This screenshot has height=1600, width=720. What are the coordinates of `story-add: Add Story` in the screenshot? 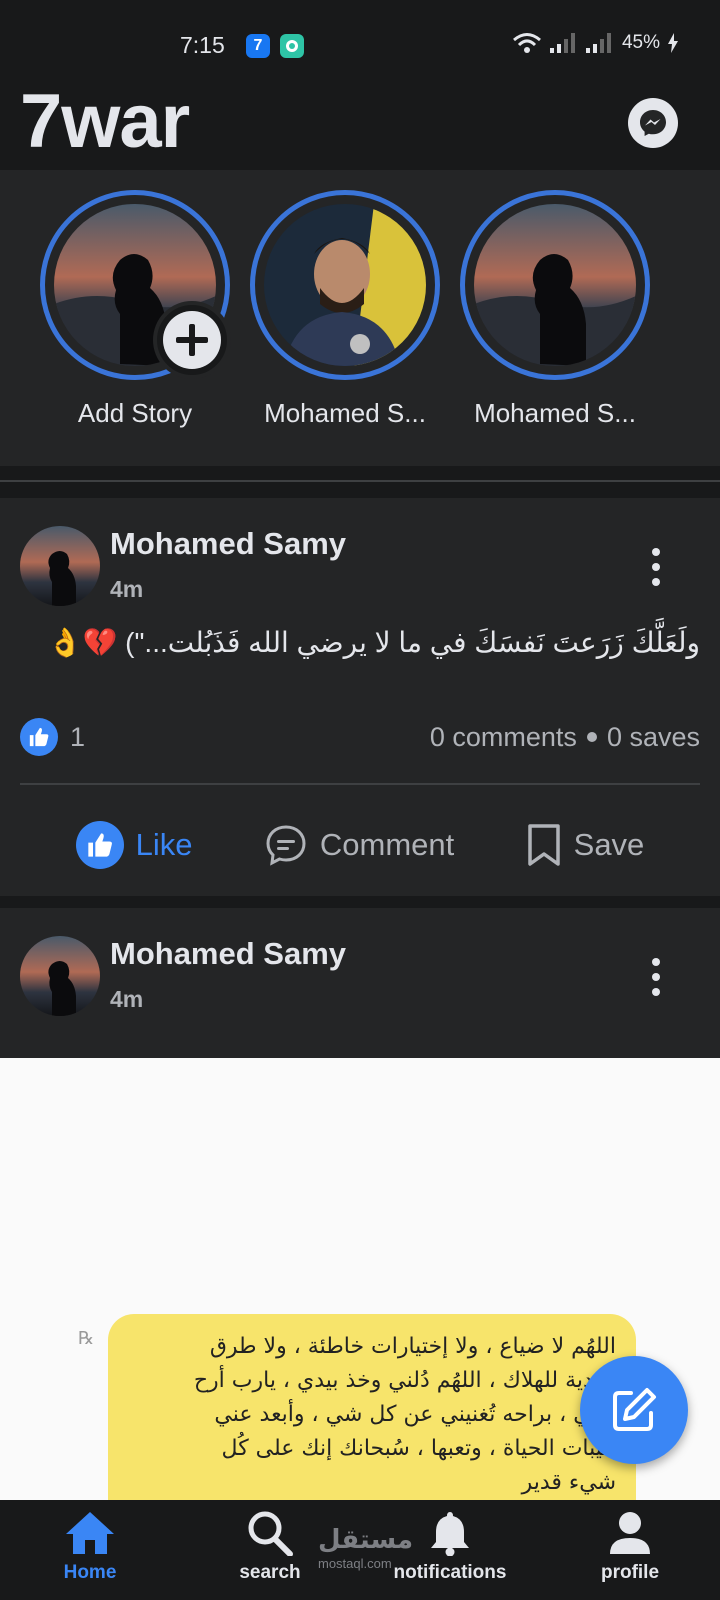 It's located at (135, 309).